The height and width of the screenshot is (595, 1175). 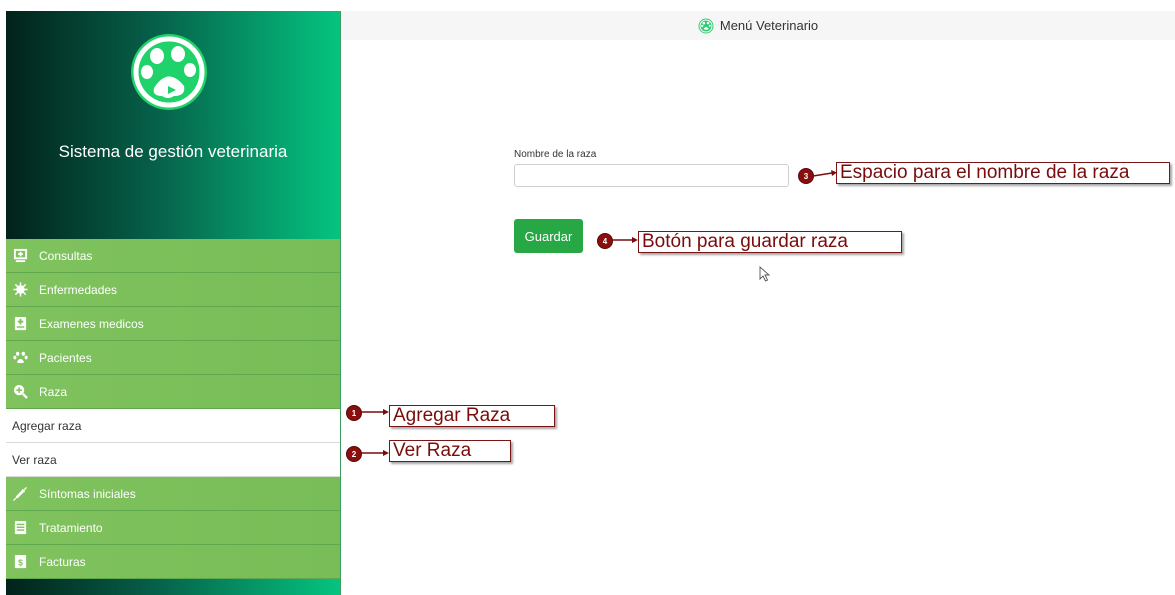 I want to click on virus-icon, so click(x=20, y=290).